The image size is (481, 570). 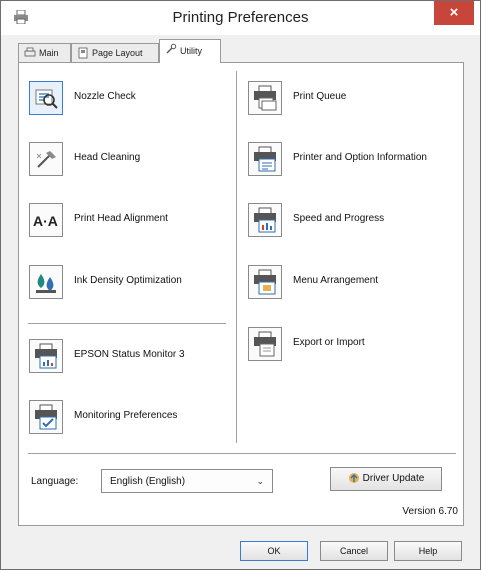 What do you see at coordinates (320, 96) in the screenshot?
I see `print-queue-label: Print Queue` at bounding box center [320, 96].